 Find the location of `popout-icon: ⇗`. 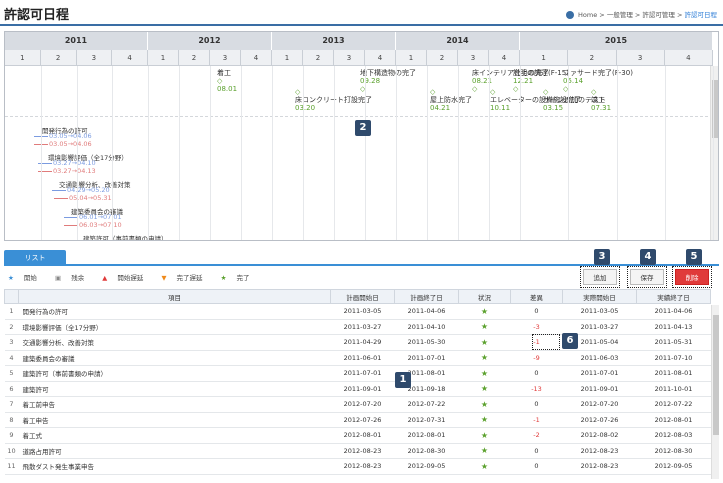

popout-icon: ⇗ is located at coordinates (65, 10).